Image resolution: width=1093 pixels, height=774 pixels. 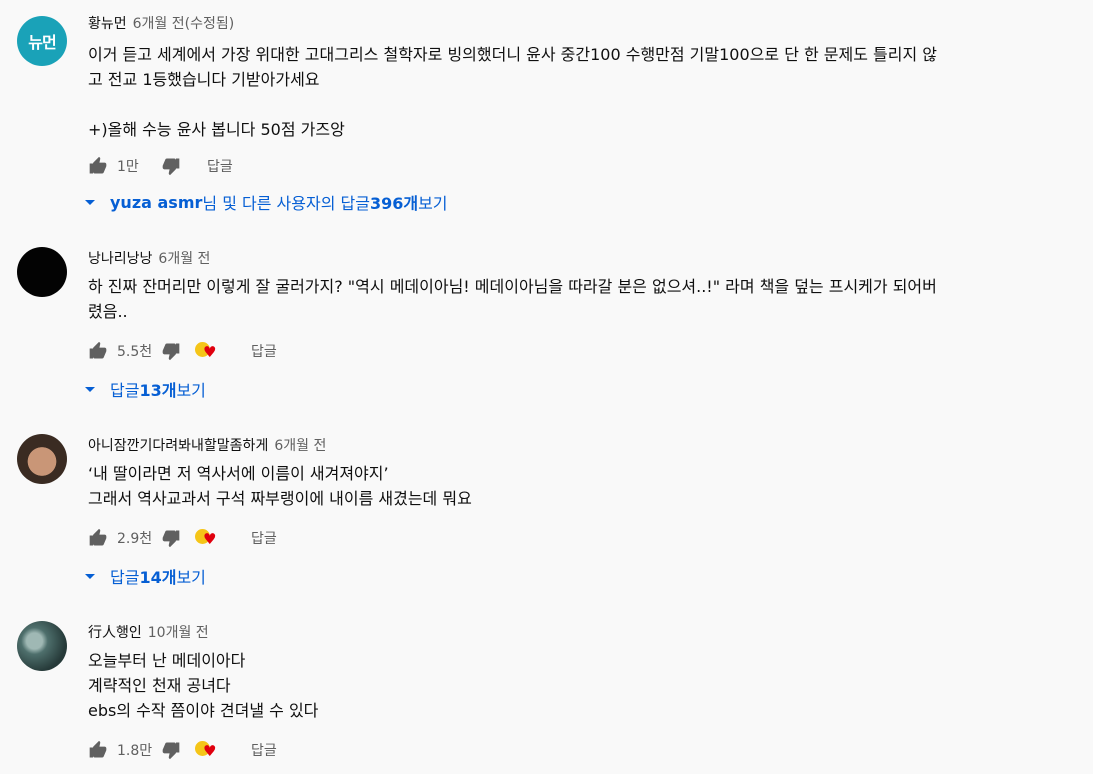 What do you see at coordinates (286, 203) in the screenshot?
I see `replies-text: 님 및 다른 사용자의 답글` at bounding box center [286, 203].